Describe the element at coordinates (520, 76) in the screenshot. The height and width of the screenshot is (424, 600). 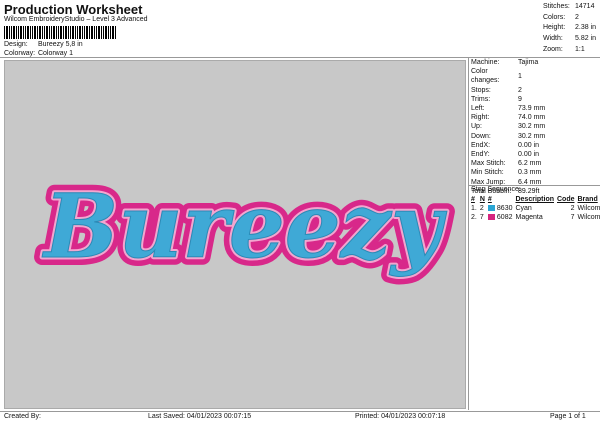
I see `machine-info-value: 1` at that location.